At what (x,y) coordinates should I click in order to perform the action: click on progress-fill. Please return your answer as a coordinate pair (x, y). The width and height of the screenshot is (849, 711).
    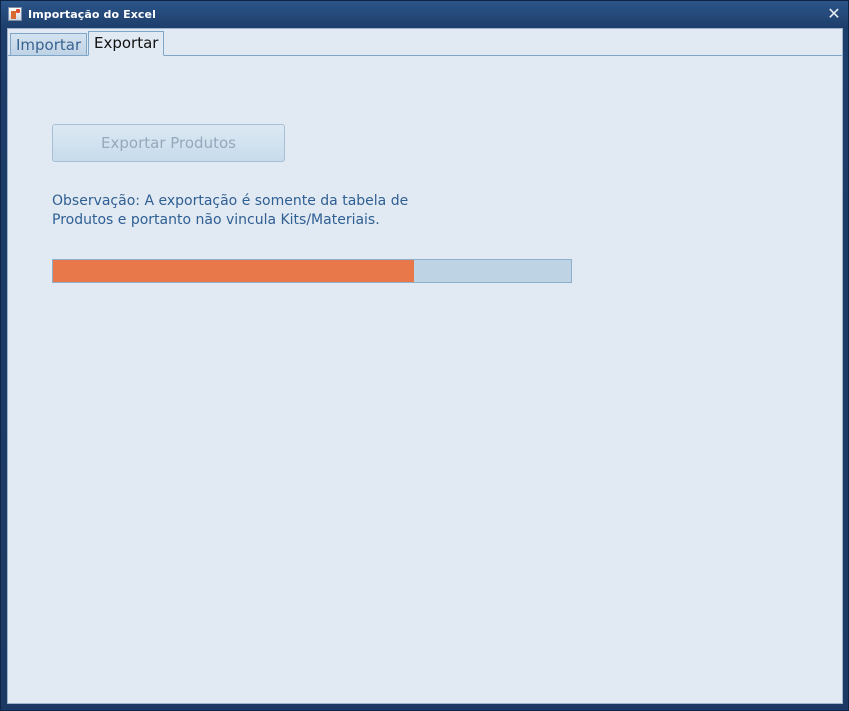
    Looking at the image, I should click on (233, 271).